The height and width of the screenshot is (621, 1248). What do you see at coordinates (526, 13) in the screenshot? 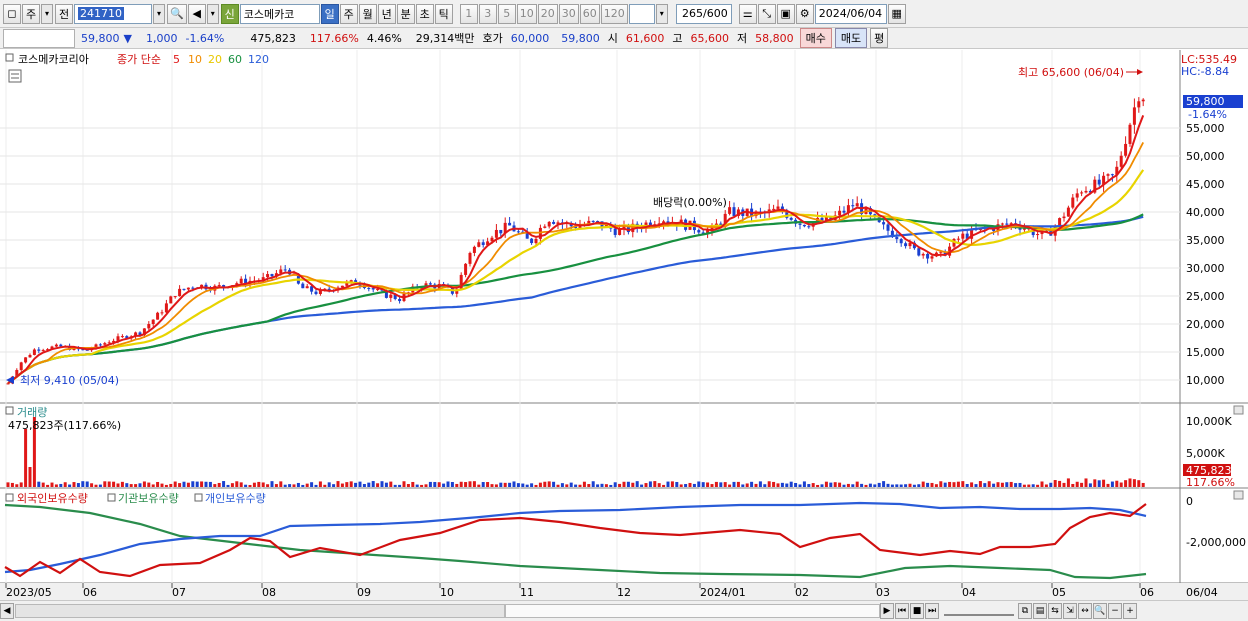
I see `interval-10: 10` at bounding box center [526, 13].